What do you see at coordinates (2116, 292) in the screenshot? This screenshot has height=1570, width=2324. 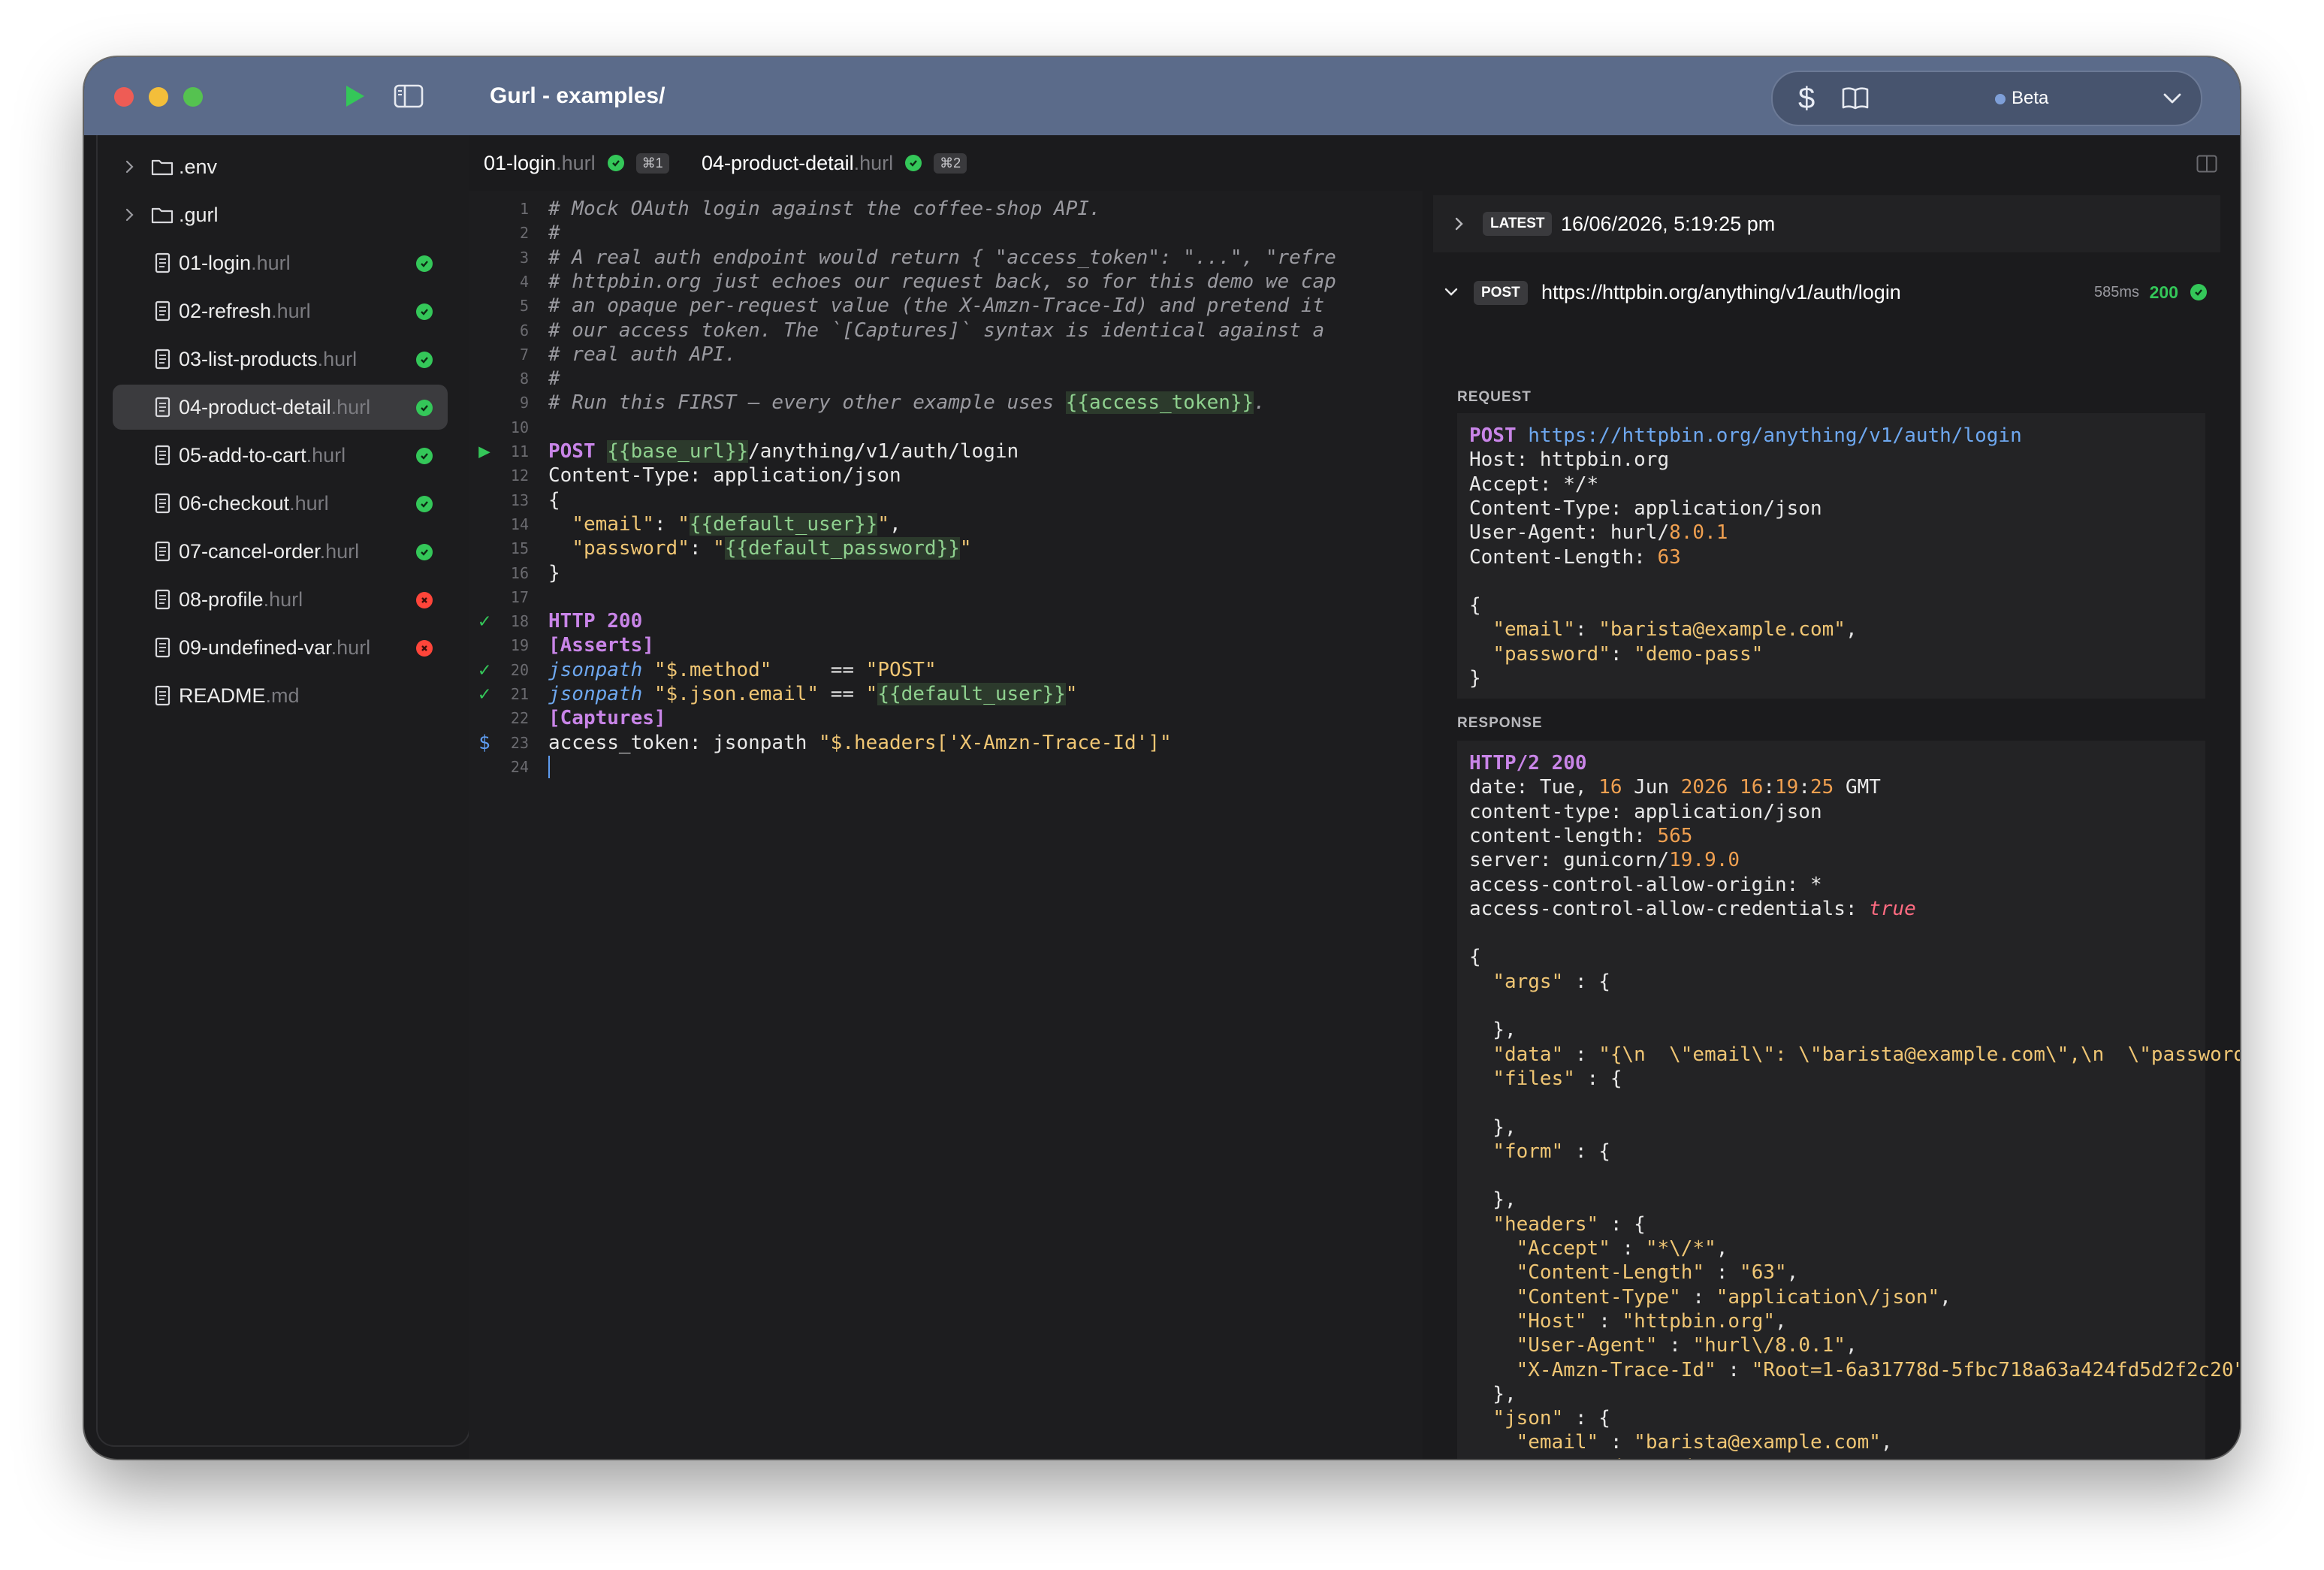 I see `request-duration: 585ms` at bounding box center [2116, 292].